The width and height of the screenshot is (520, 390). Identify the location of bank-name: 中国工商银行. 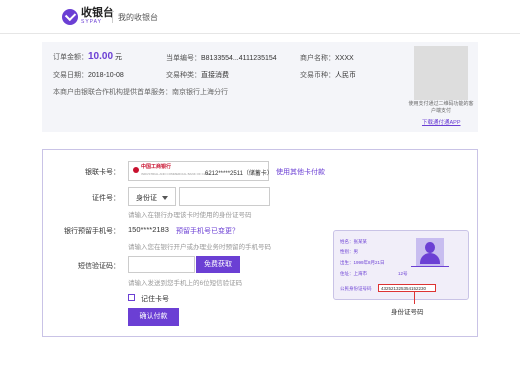
(156, 167).